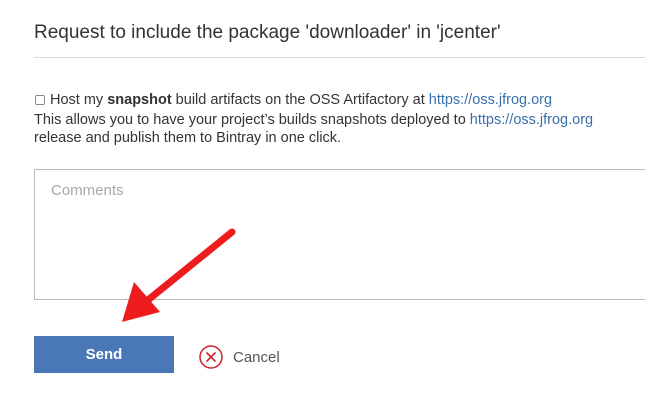 The image size is (645, 408). Describe the element at coordinates (87, 190) in the screenshot. I see `comments-placeholder: Comments` at that location.